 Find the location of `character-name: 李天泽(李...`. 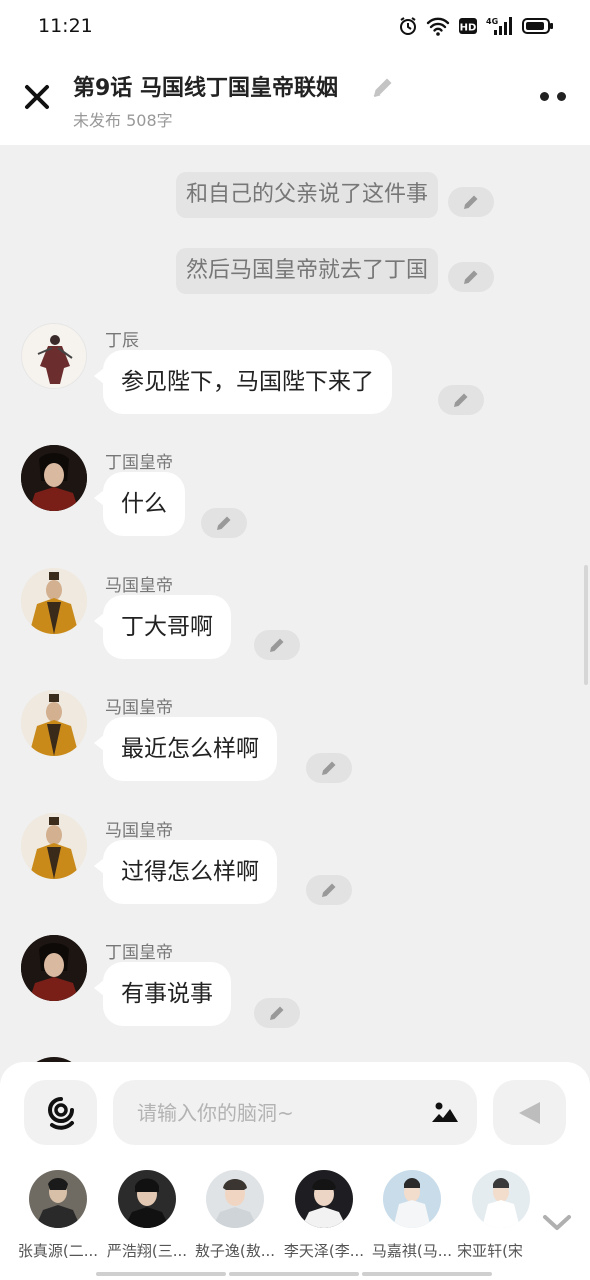

character-name: 李天泽(李... is located at coordinates (324, 1251).